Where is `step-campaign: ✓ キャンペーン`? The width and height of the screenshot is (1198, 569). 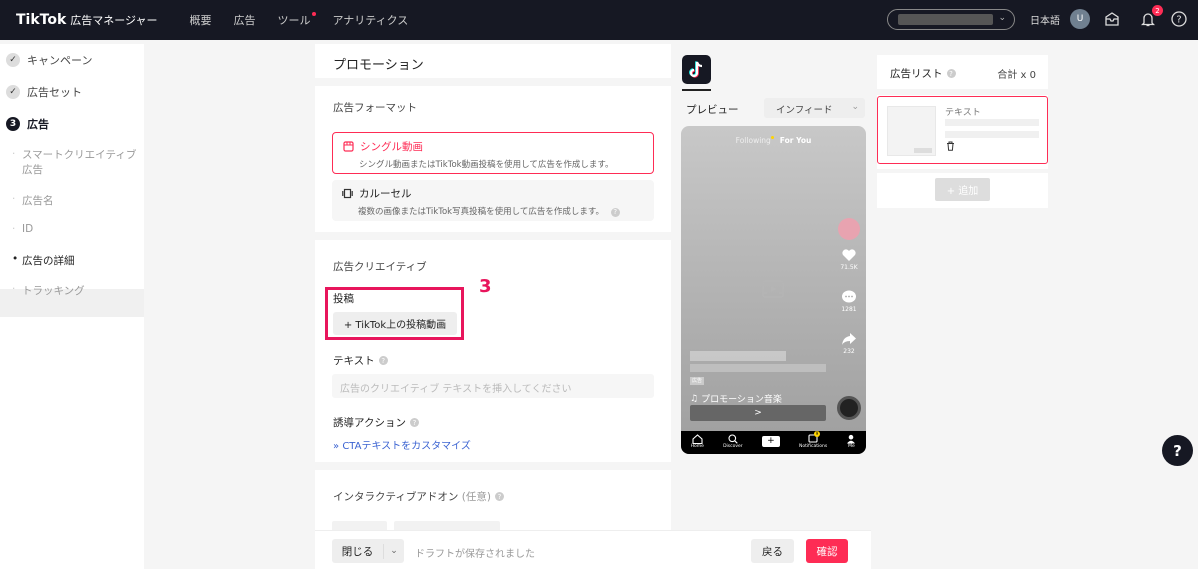
step-campaign: ✓ キャンペーン is located at coordinates (49, 60).